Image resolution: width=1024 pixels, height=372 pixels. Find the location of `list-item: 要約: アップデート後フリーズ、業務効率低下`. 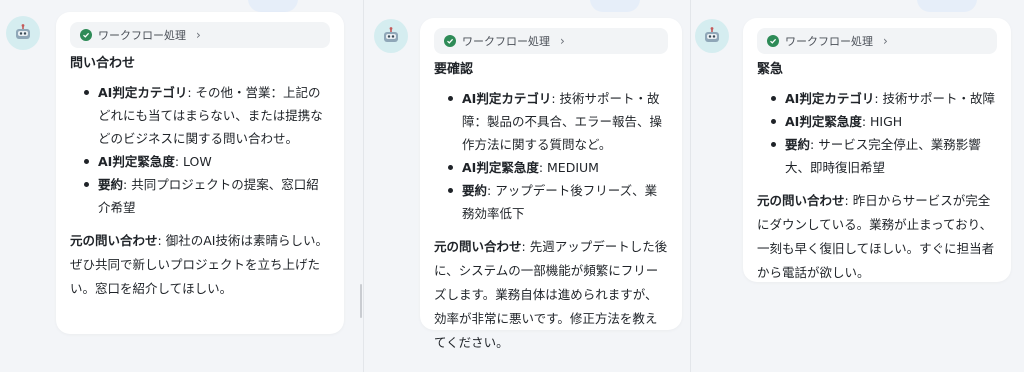

list-item: 要約: アップデート後フリーズ、業務効率低下 is located at coordinates (558, 202).